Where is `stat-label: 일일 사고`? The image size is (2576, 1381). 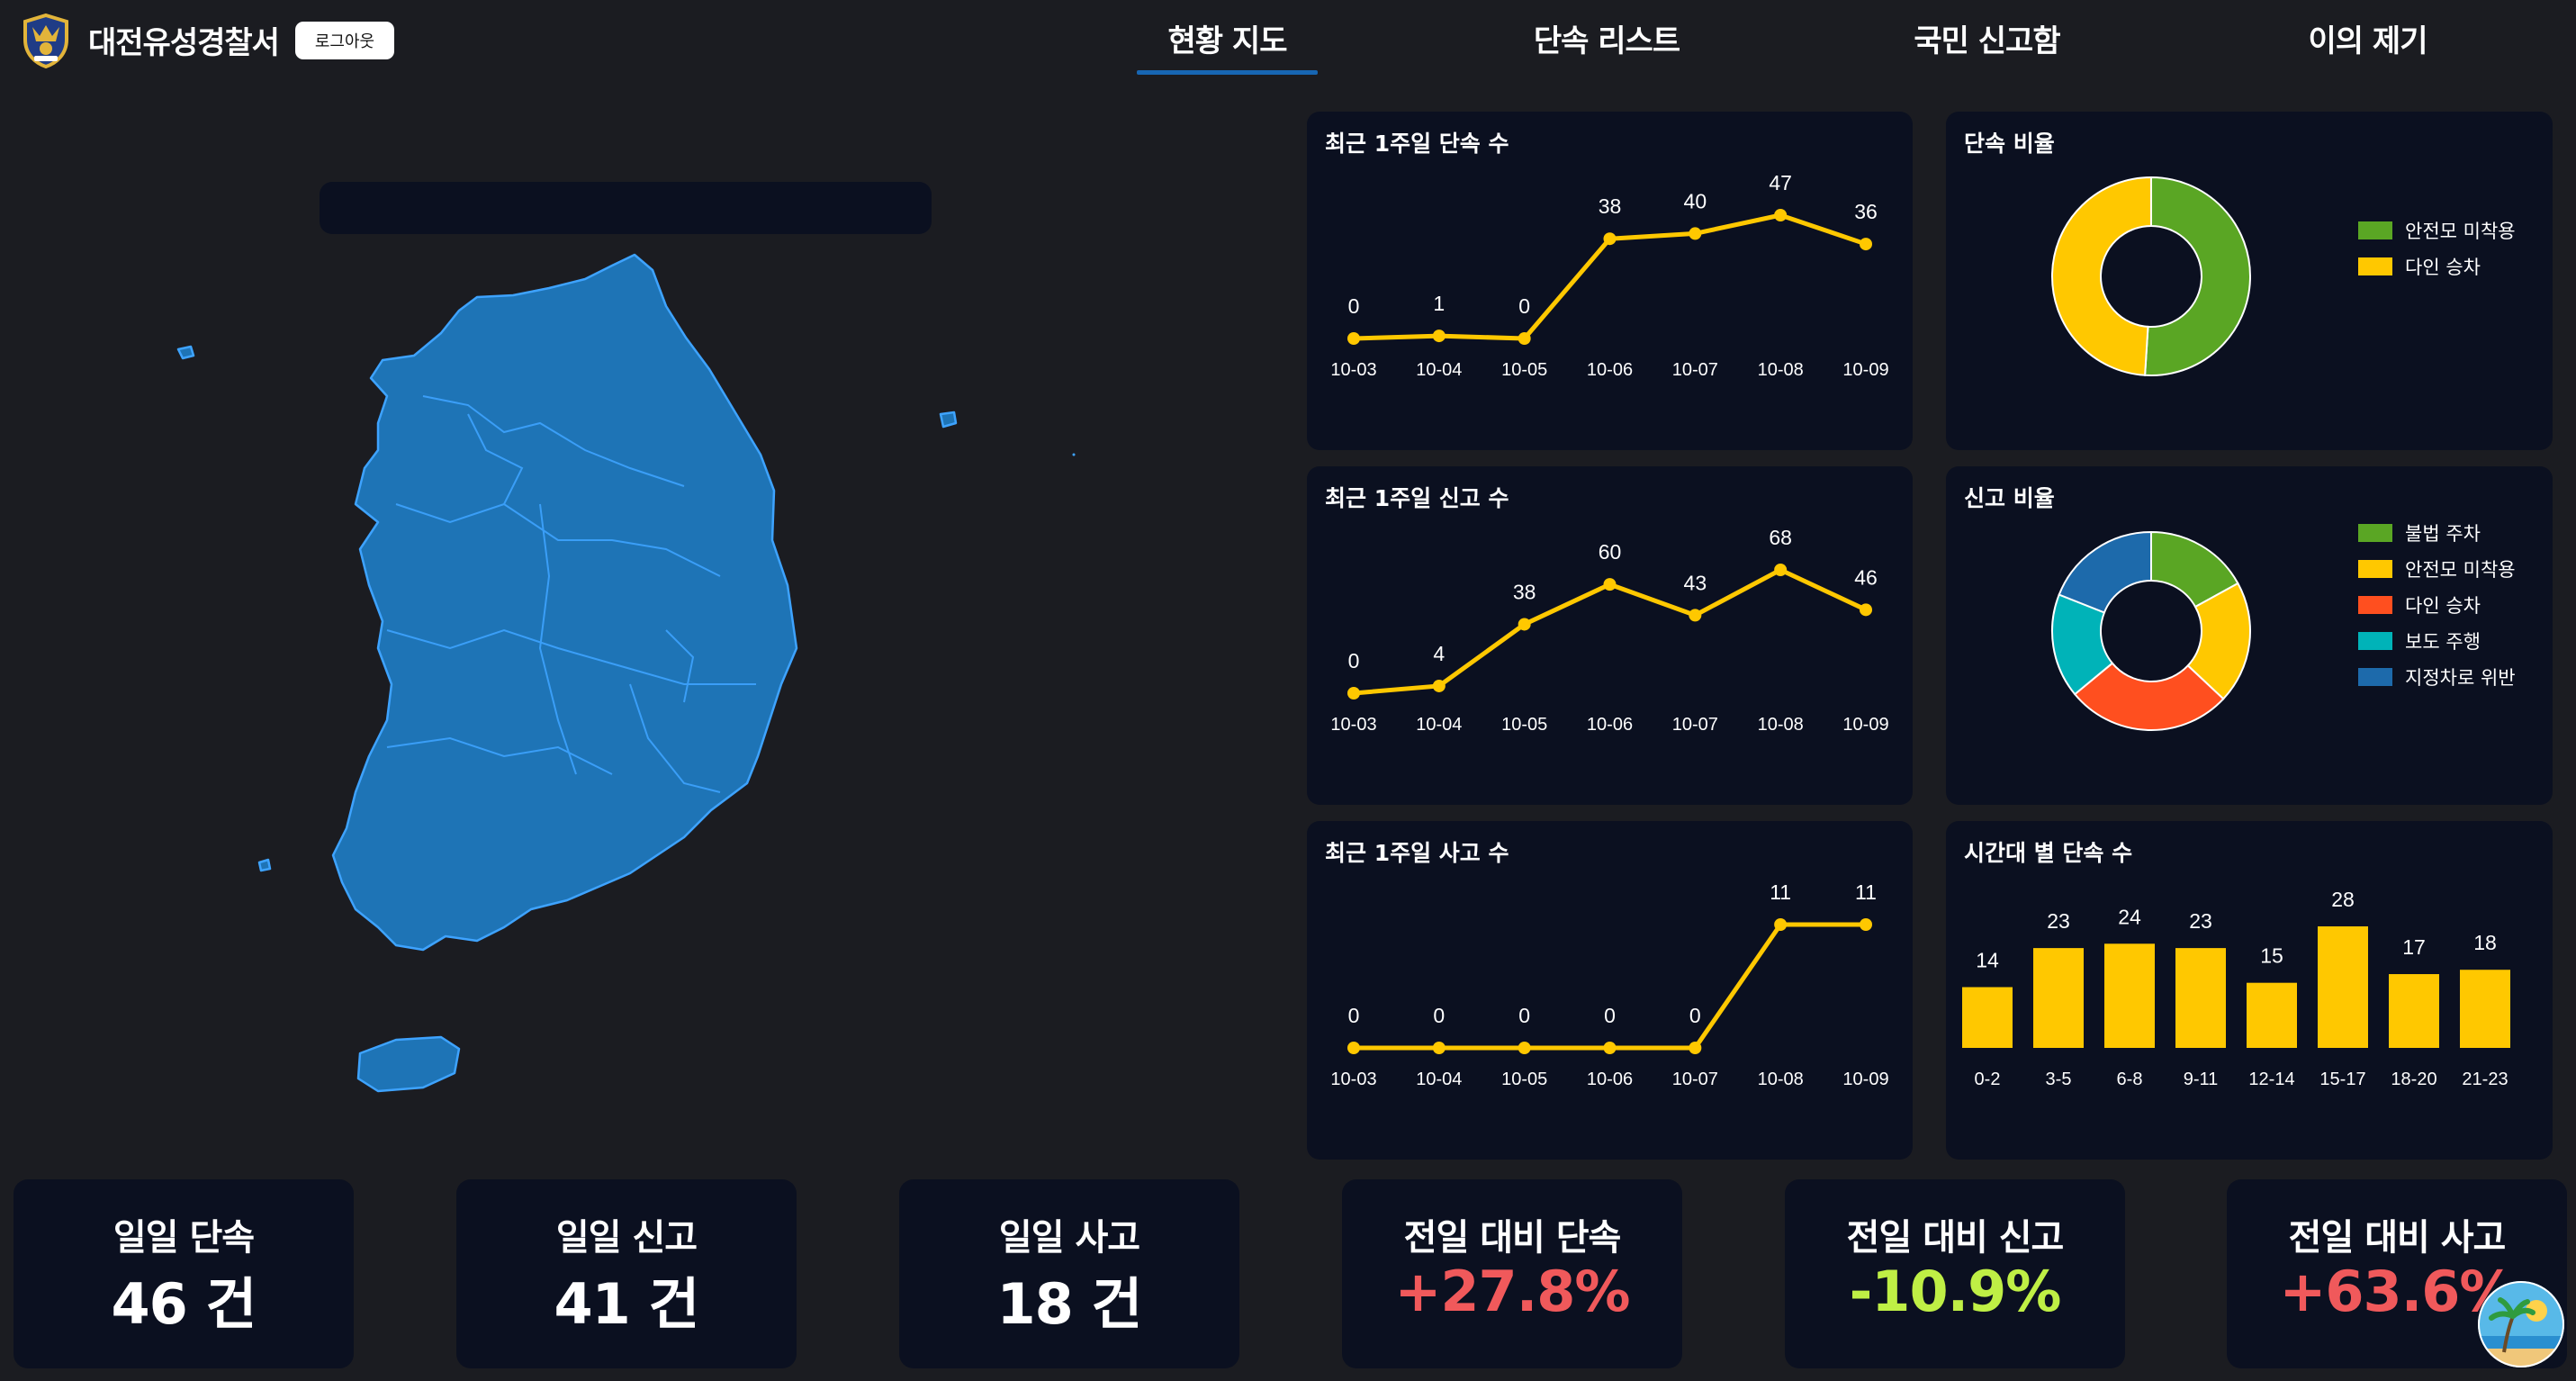 stat-label: 일일 사고 is located at coordinates (1069, 1238).